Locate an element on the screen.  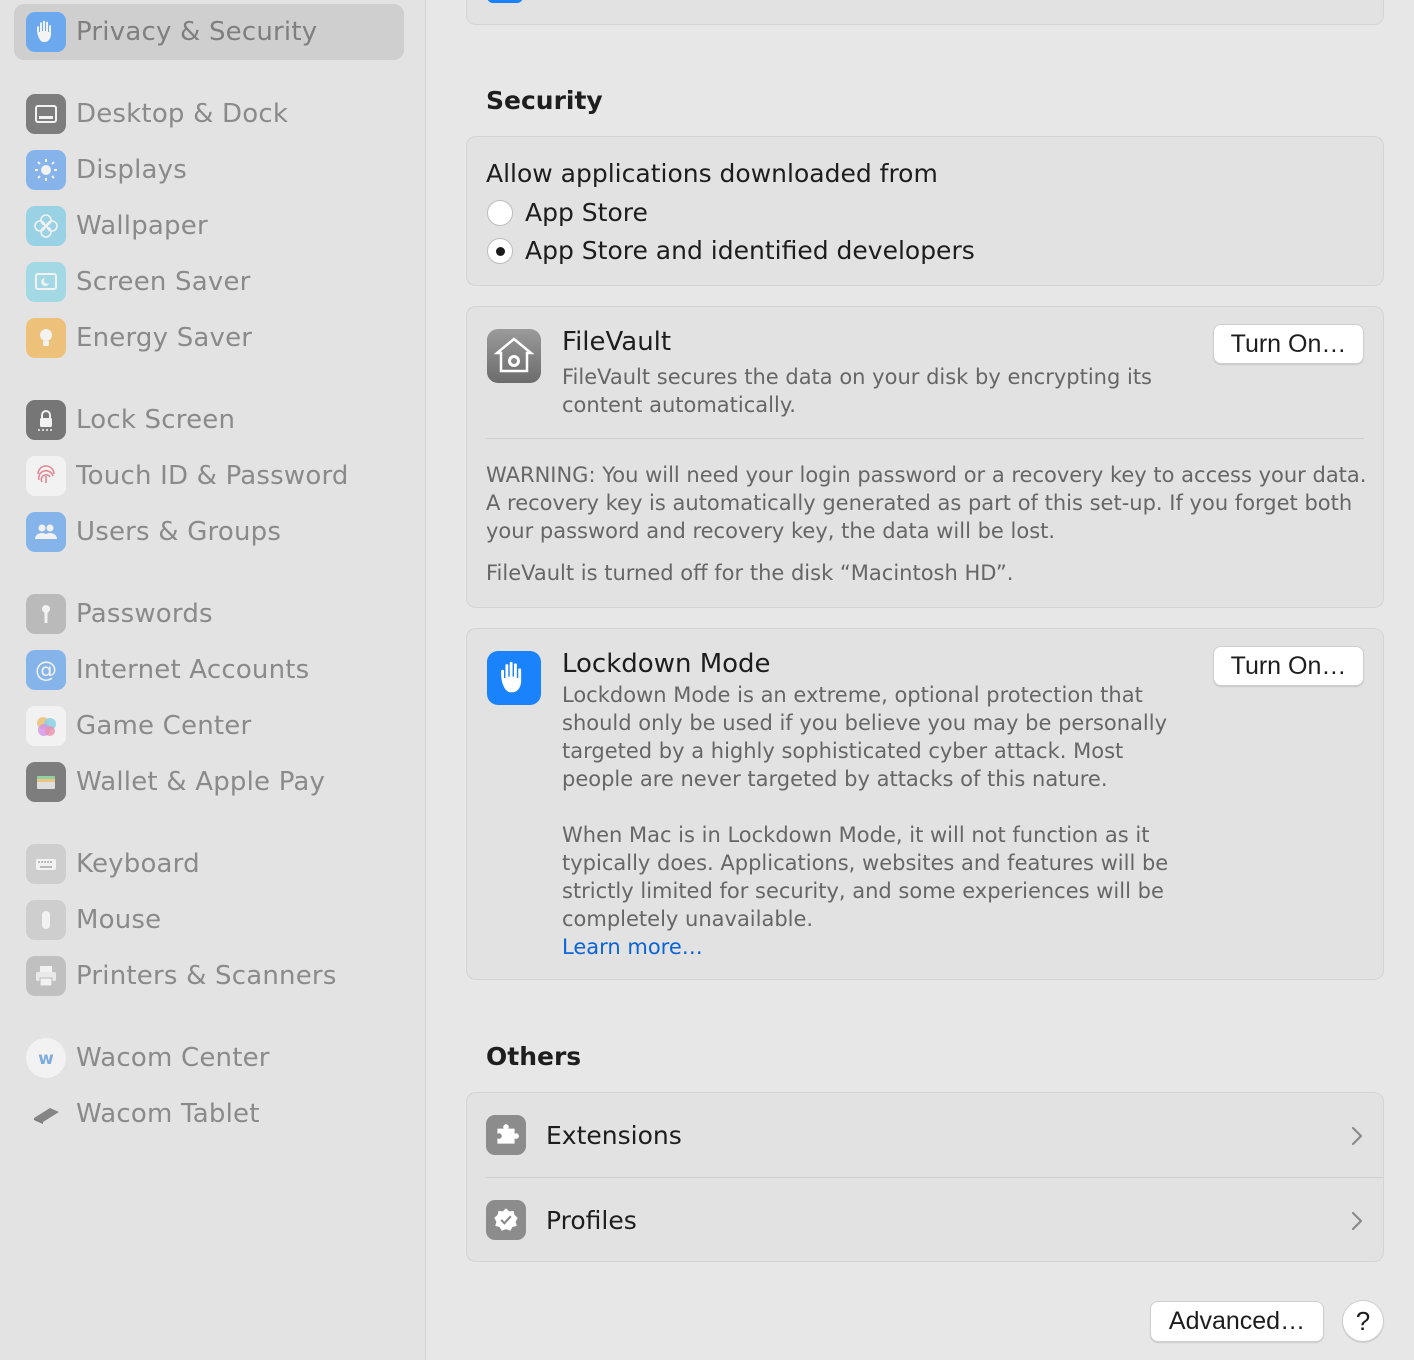
sidebar-item-label: Internet Accounts is located at coordinates (193, 670).